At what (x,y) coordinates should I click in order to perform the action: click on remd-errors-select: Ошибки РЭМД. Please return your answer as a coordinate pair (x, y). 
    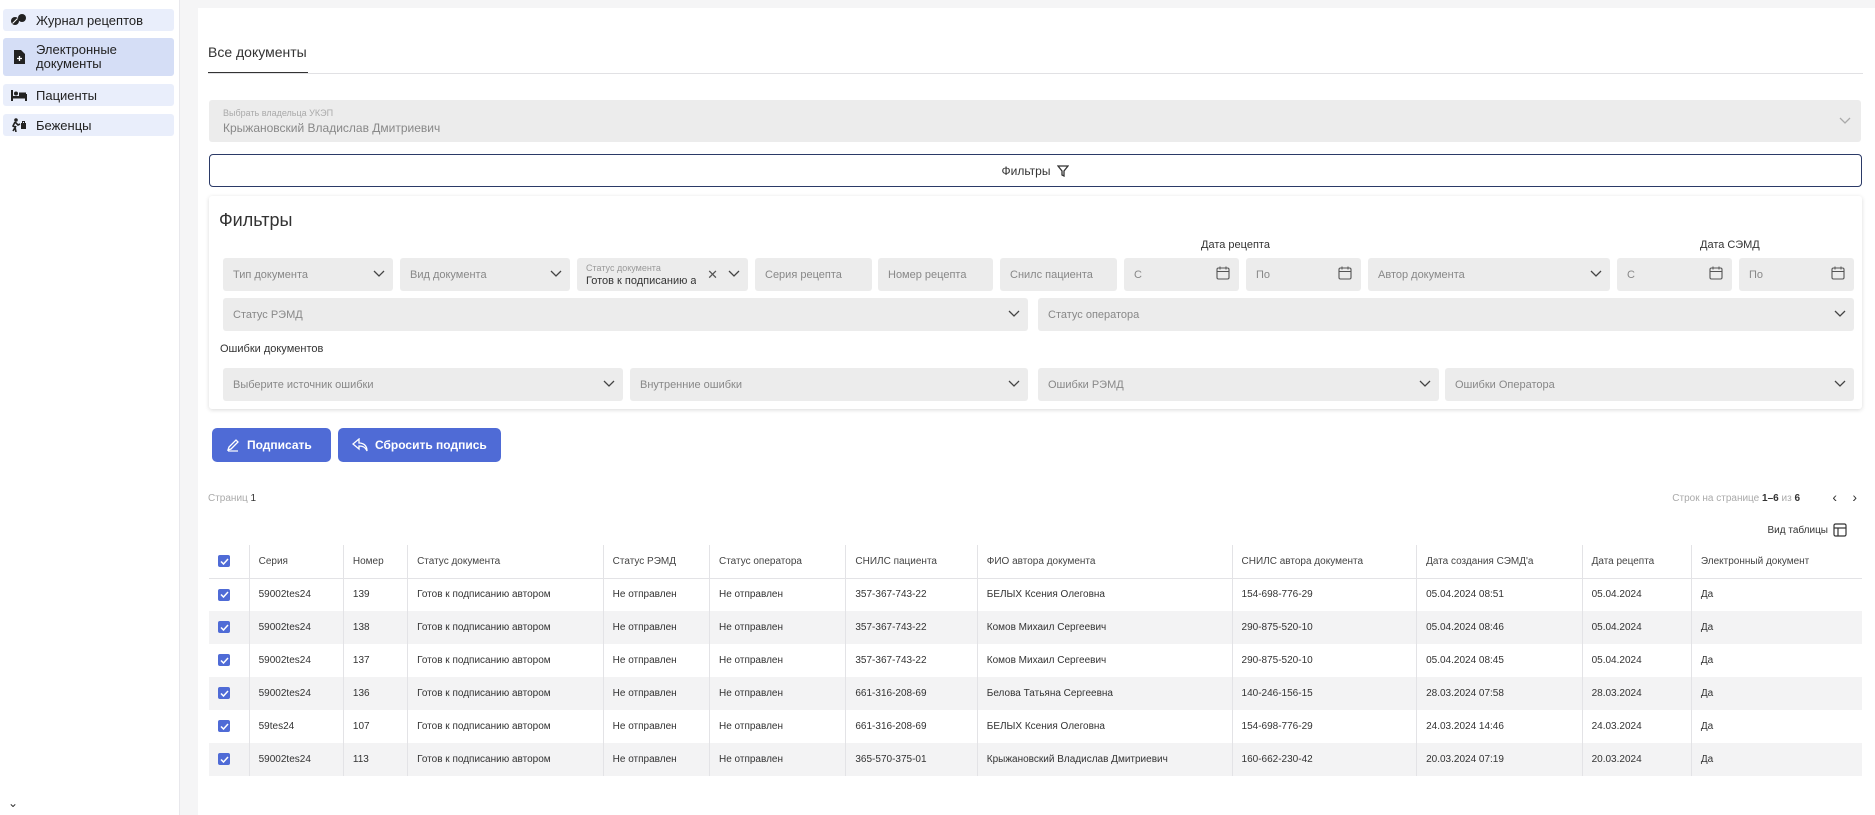
    Looking at the image, I should click on (1238, 384).